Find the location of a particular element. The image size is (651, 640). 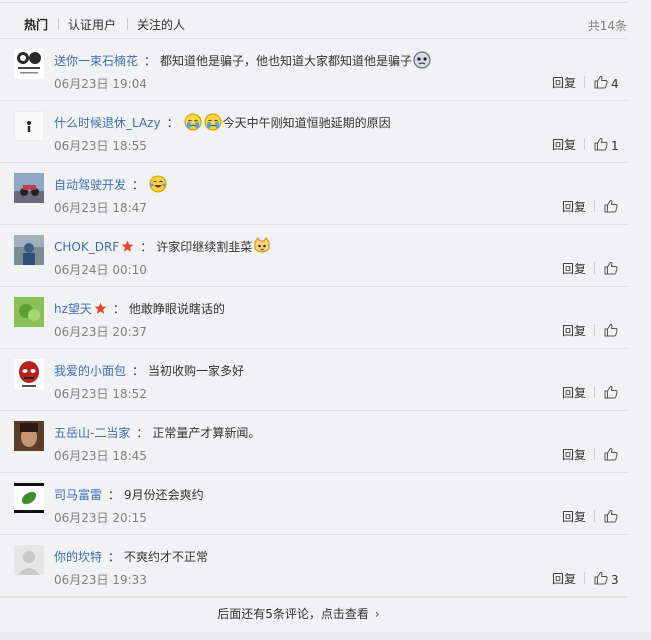

comment-item: 我爱的小面包 ：当初收购一家多好 06月23日 18:52 回复 is located at coordinates (325, 380).